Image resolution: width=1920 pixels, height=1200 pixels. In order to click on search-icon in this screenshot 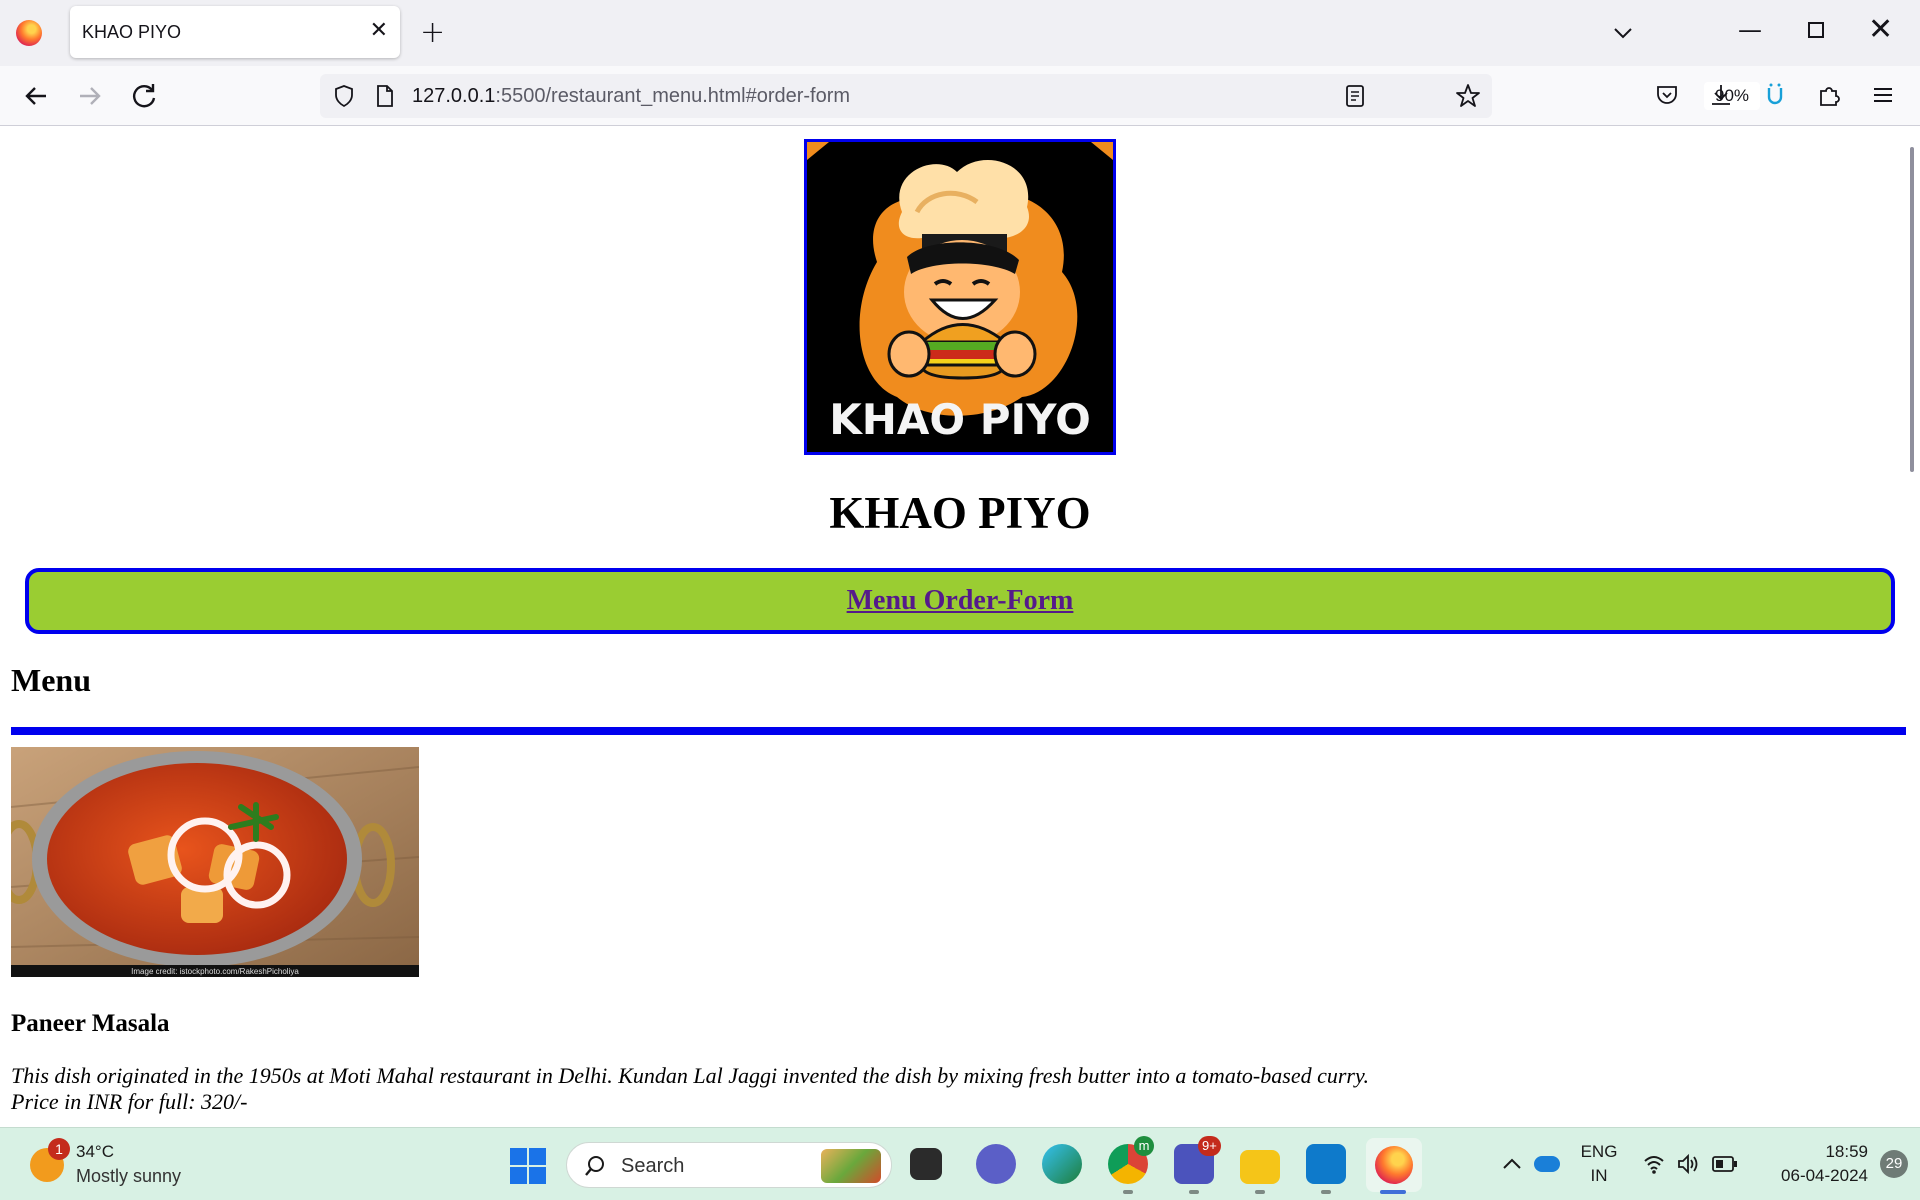, I will do `click(594, 1166)`.